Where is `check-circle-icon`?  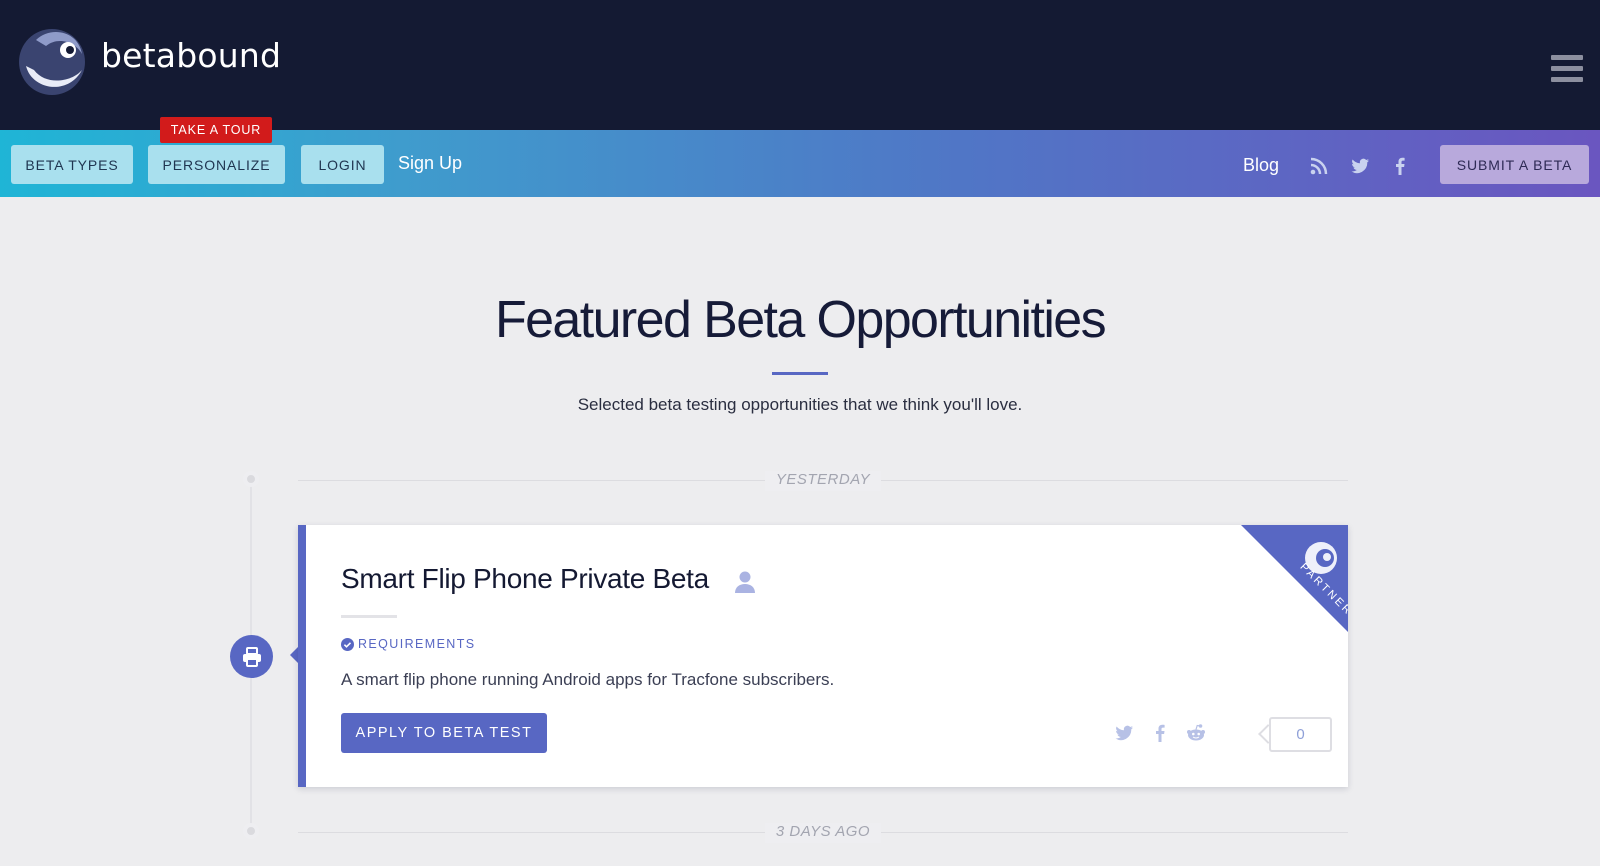 check-circle-icon is located at coordinates (347, 644).